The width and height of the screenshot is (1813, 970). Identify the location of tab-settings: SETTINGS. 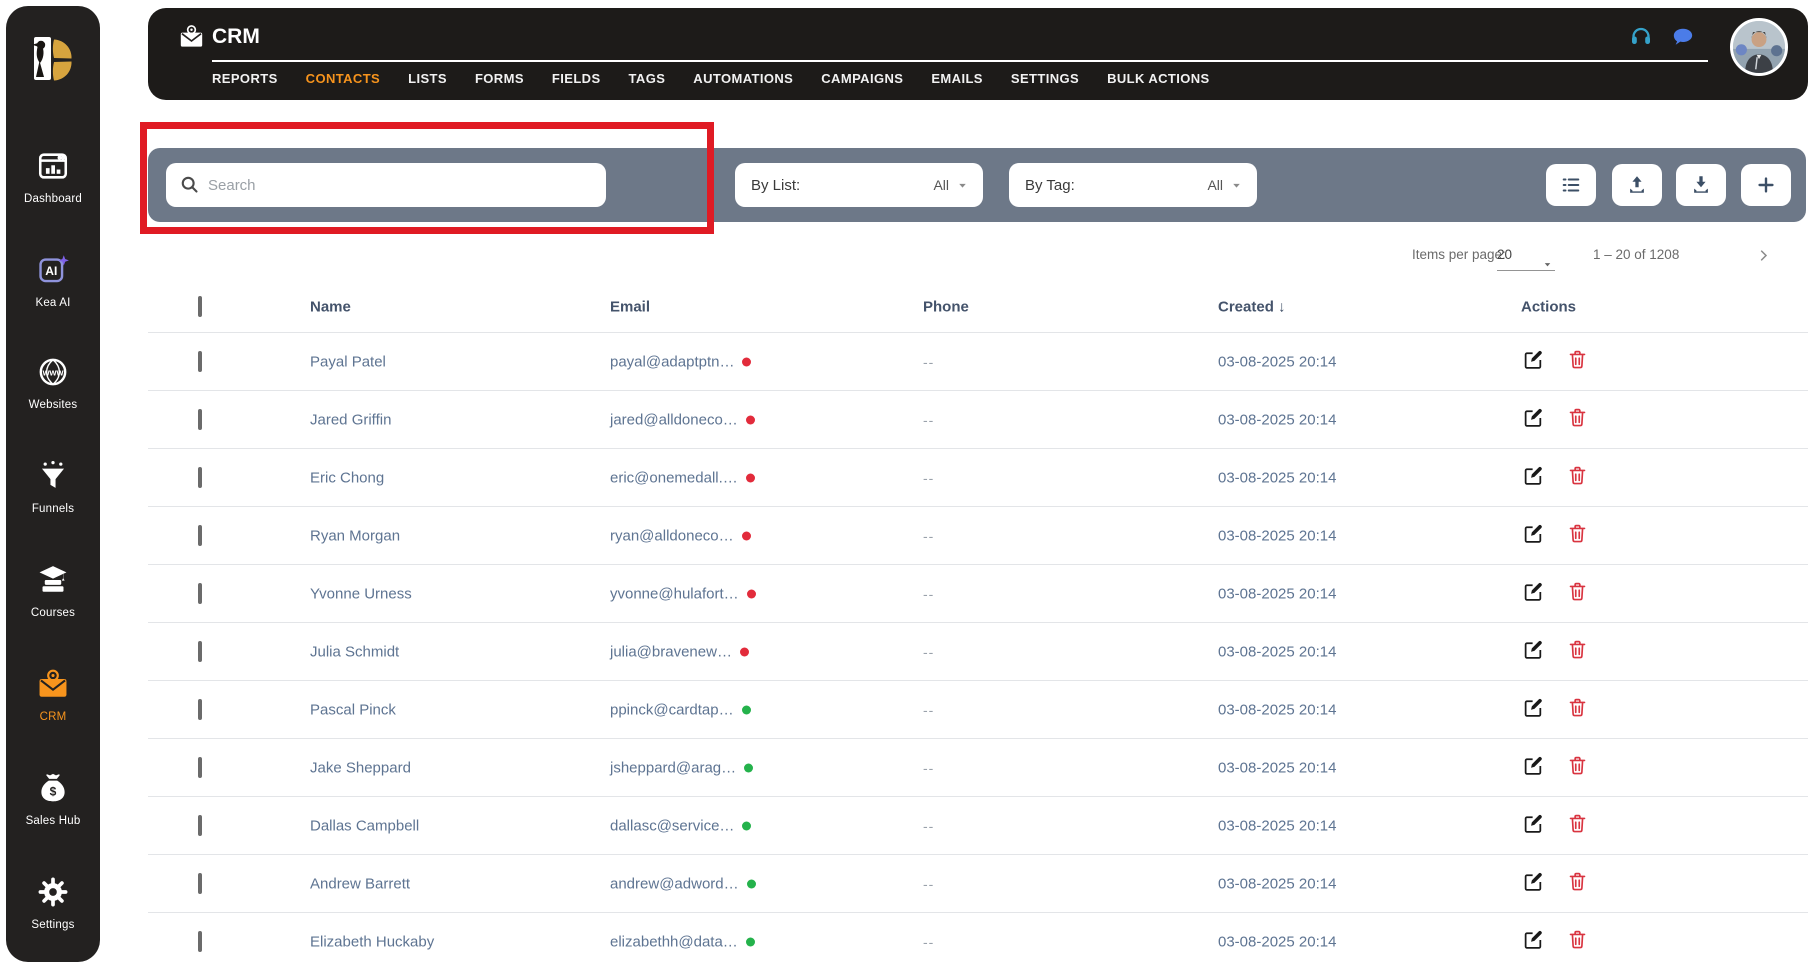
(1045, 78).